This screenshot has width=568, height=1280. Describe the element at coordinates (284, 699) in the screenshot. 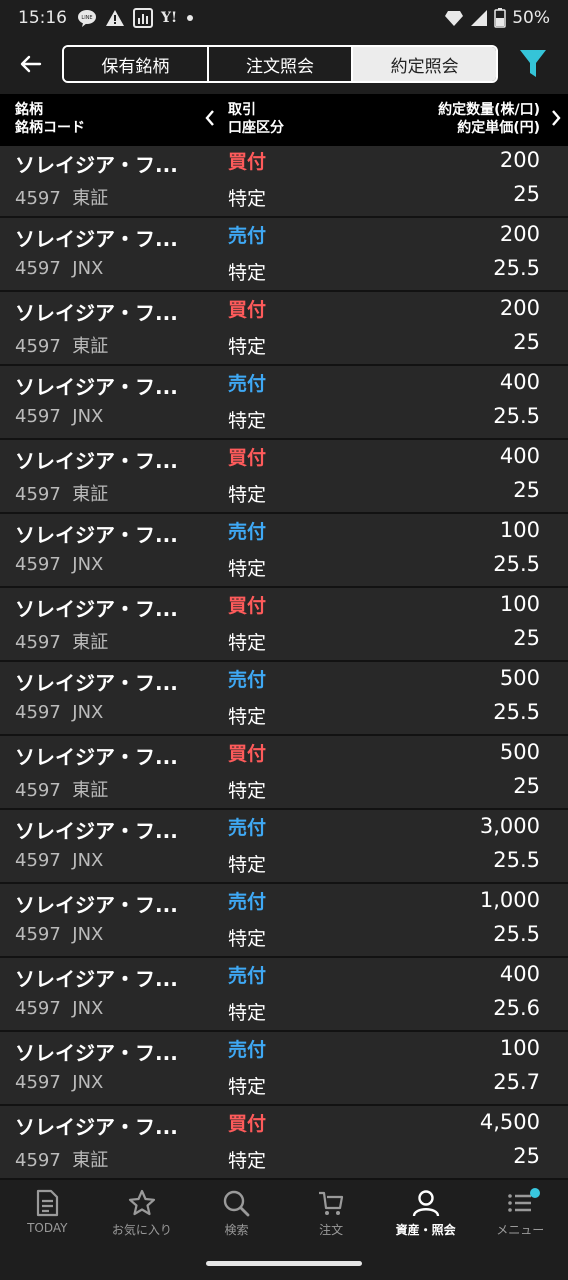

I see `list-item: ソレイジア・フ... 4597 JNX 売付 特定 500 25.5` at that location.